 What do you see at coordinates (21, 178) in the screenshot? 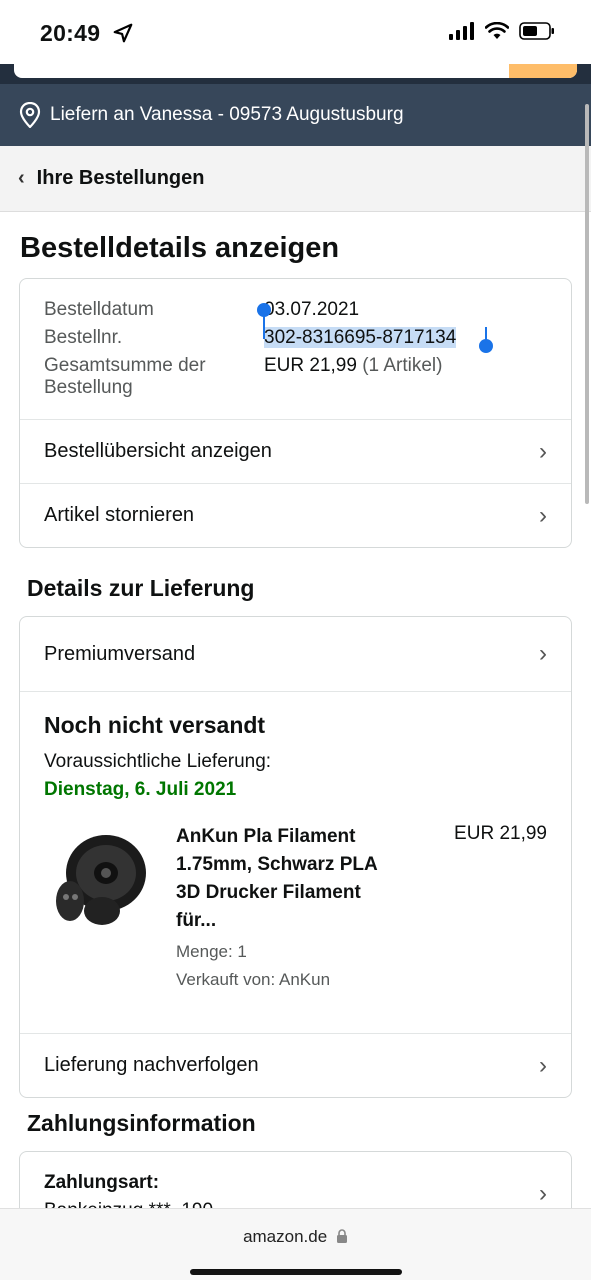
I see `chevron-left-icon: ‹` at bounding box center [21, 178].